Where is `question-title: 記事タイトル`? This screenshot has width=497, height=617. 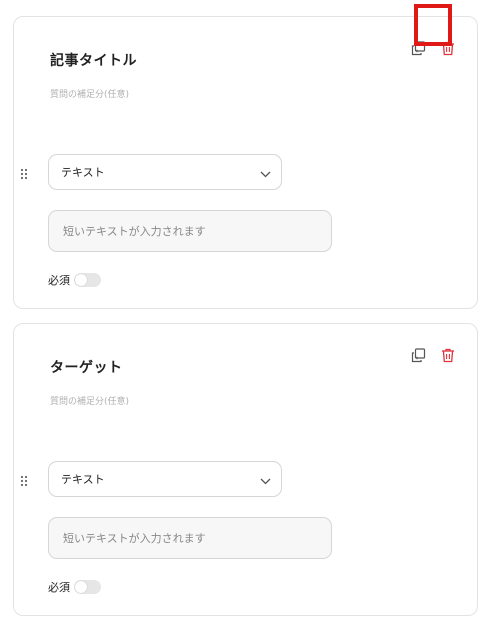
question-title: 記事タイトル is located at coordinates (93, 60).